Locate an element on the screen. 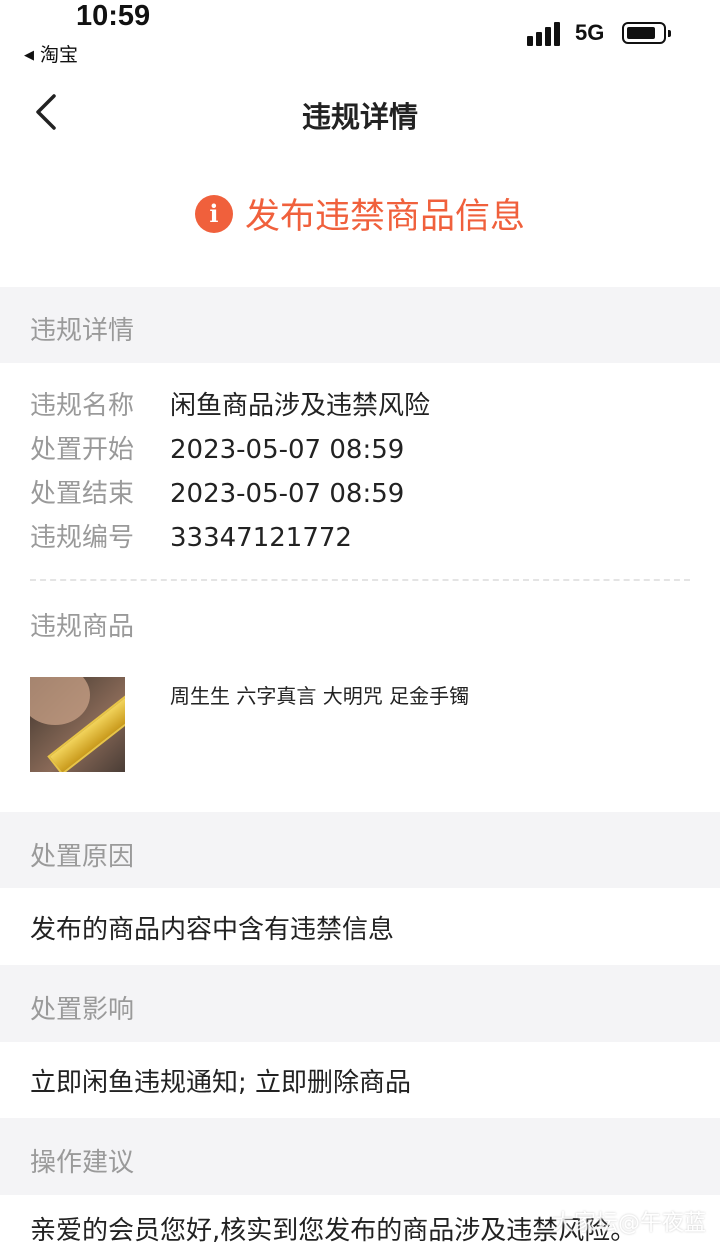 The image size is (720, 1250). battery-icon is located at coordinates (646, 33).